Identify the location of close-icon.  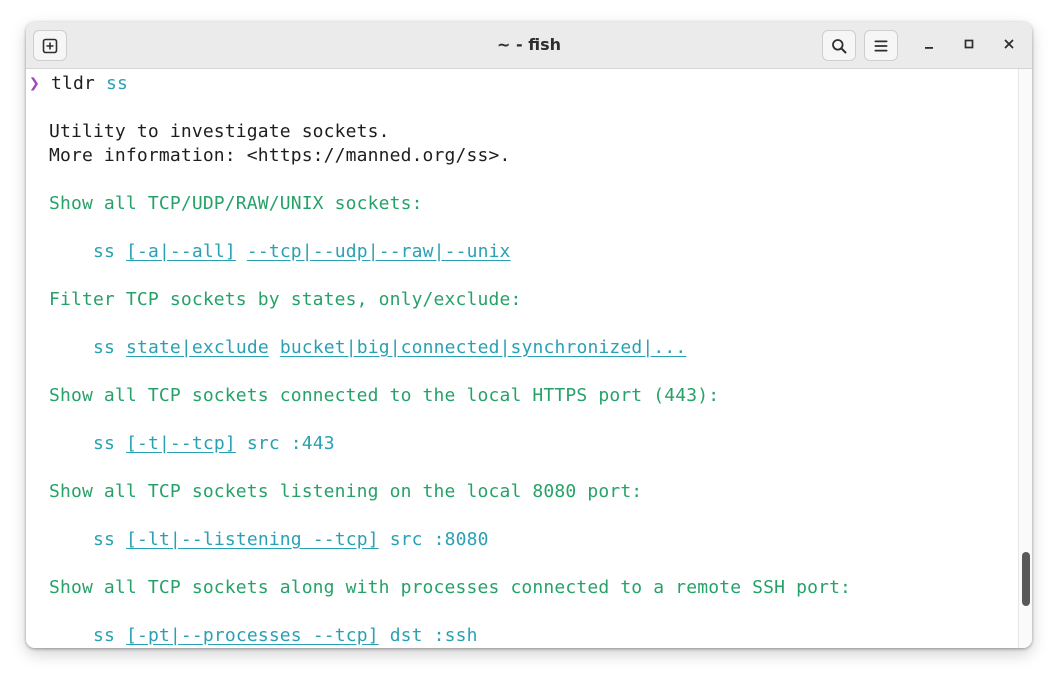
(1009, 46).